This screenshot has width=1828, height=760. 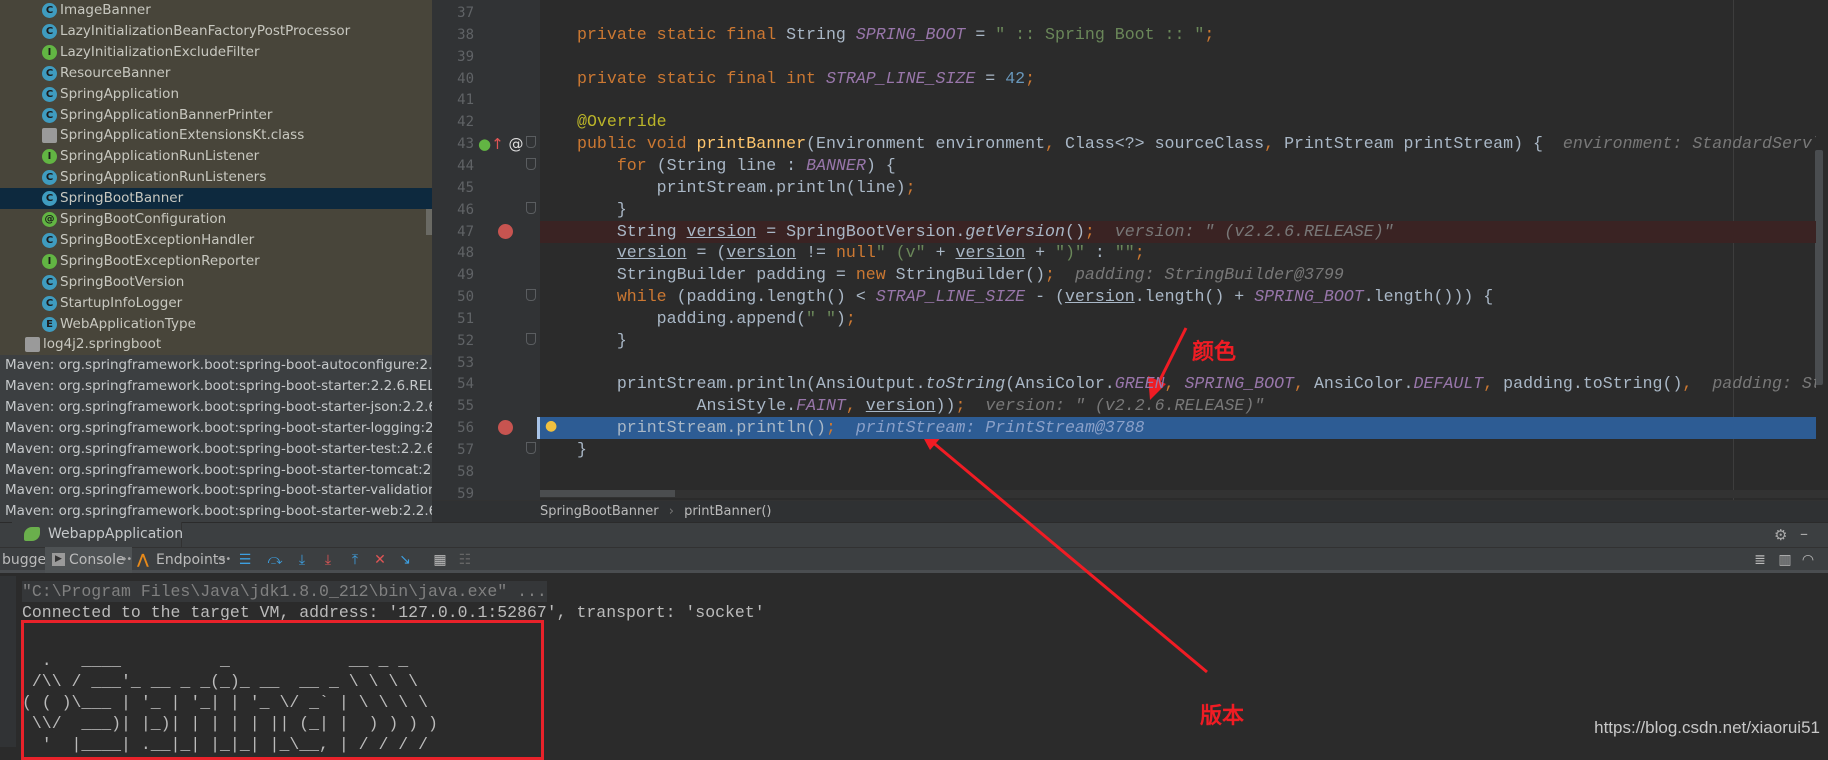 I want to click on line-number: 48, so click(x=465, y=253).